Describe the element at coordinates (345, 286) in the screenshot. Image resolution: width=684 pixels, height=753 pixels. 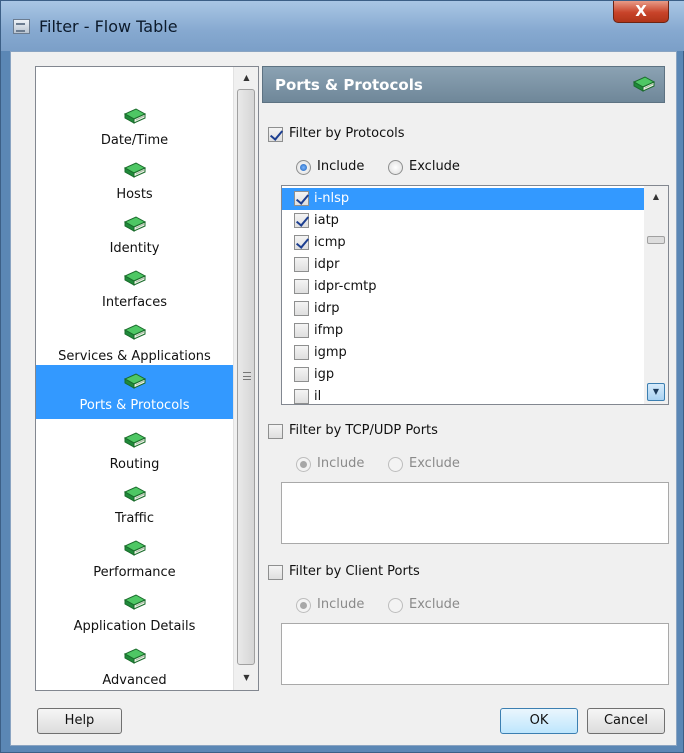
I see `protocol-name: idpr-cmtp` at that location.